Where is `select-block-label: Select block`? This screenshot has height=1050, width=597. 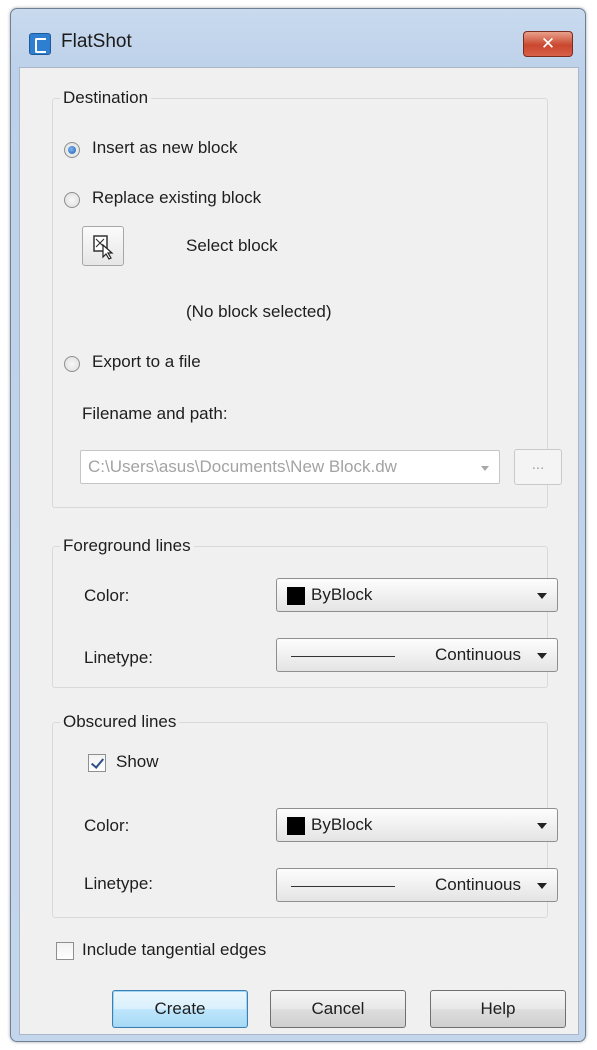
select-block-label: Select block is located at coordinates (232, 245).